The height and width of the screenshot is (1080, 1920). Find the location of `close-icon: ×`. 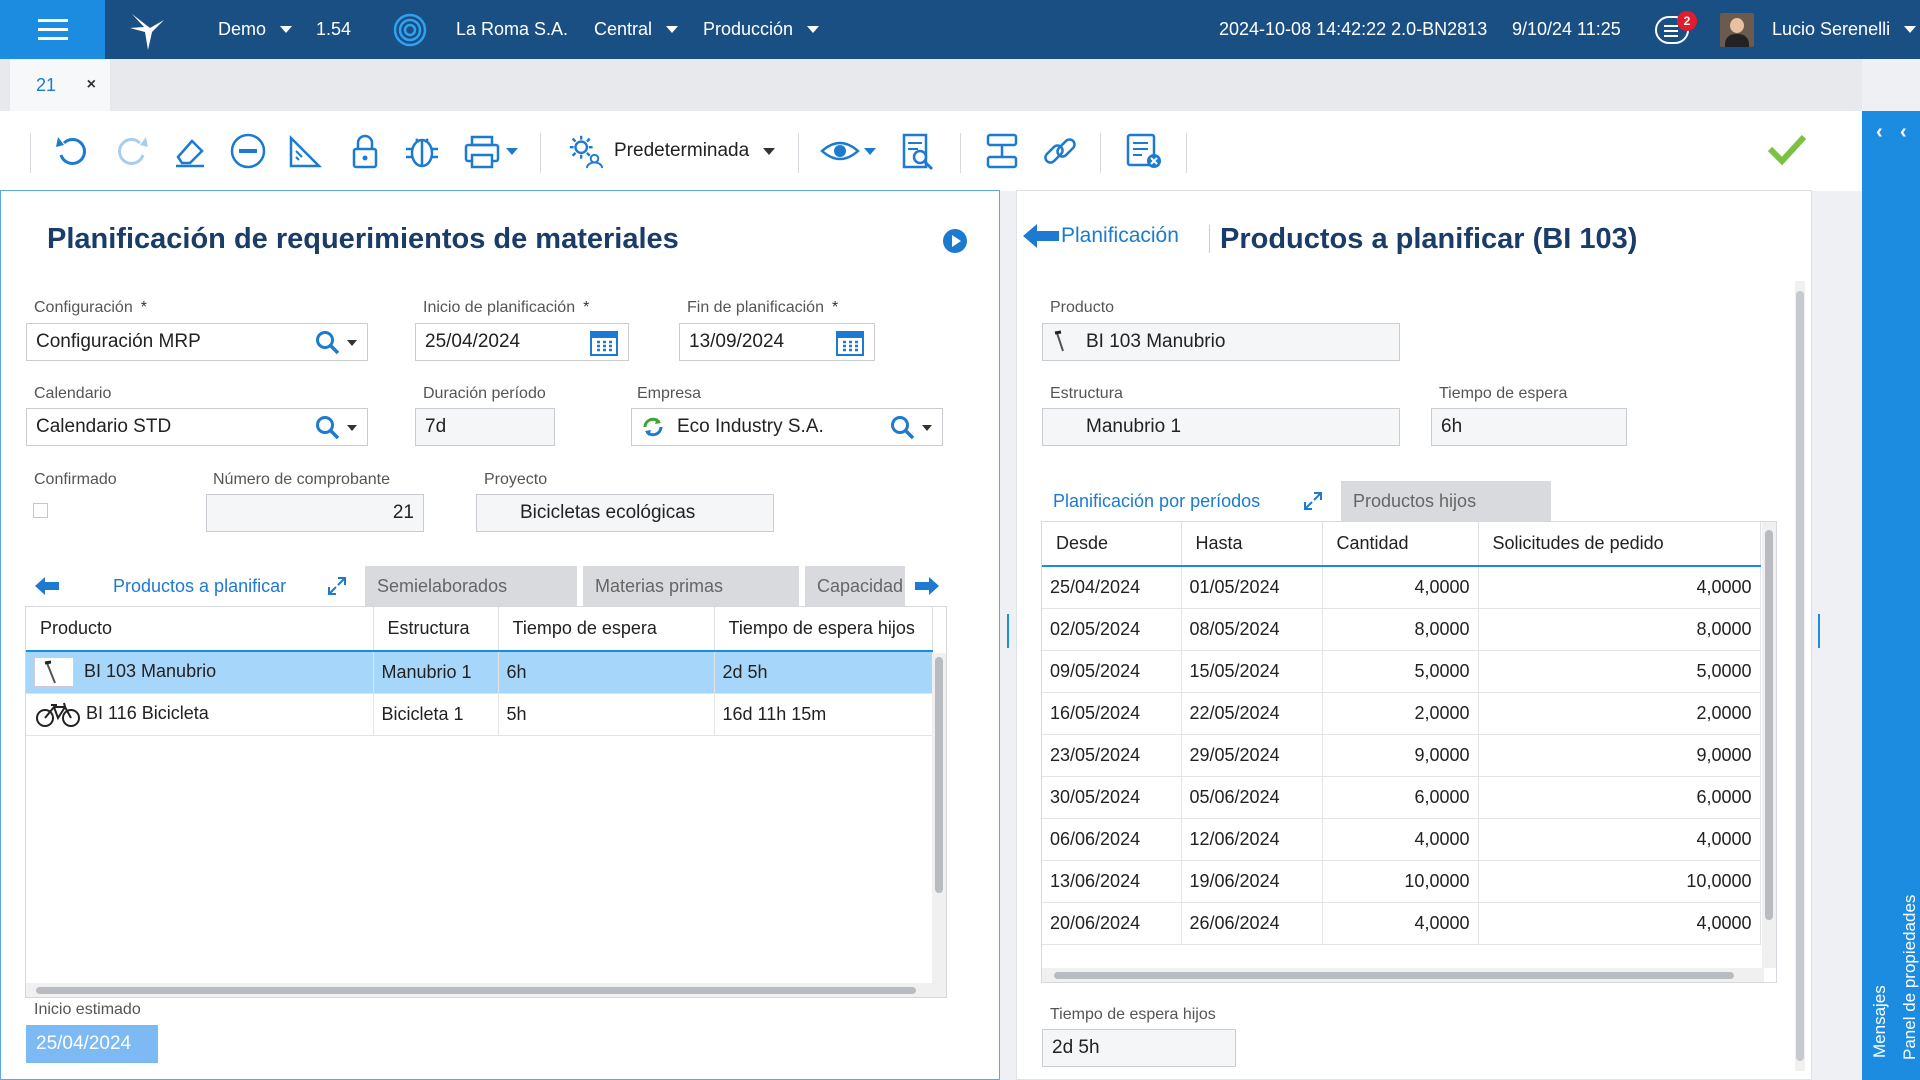

close-icon: × is located at coordinates (91, 85).